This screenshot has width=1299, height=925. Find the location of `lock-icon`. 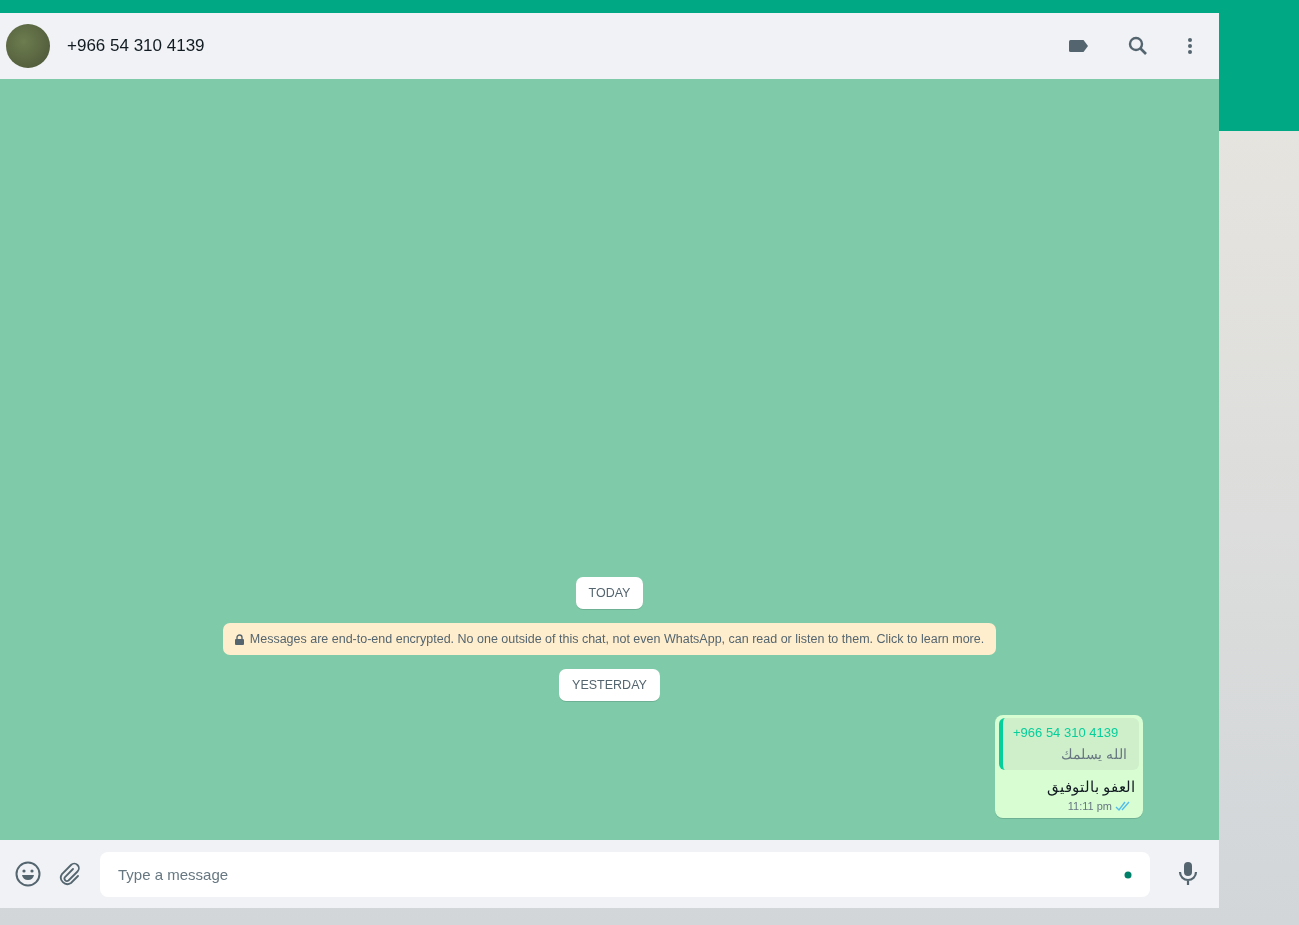

lock-icon is located at coordinates (239, 639).